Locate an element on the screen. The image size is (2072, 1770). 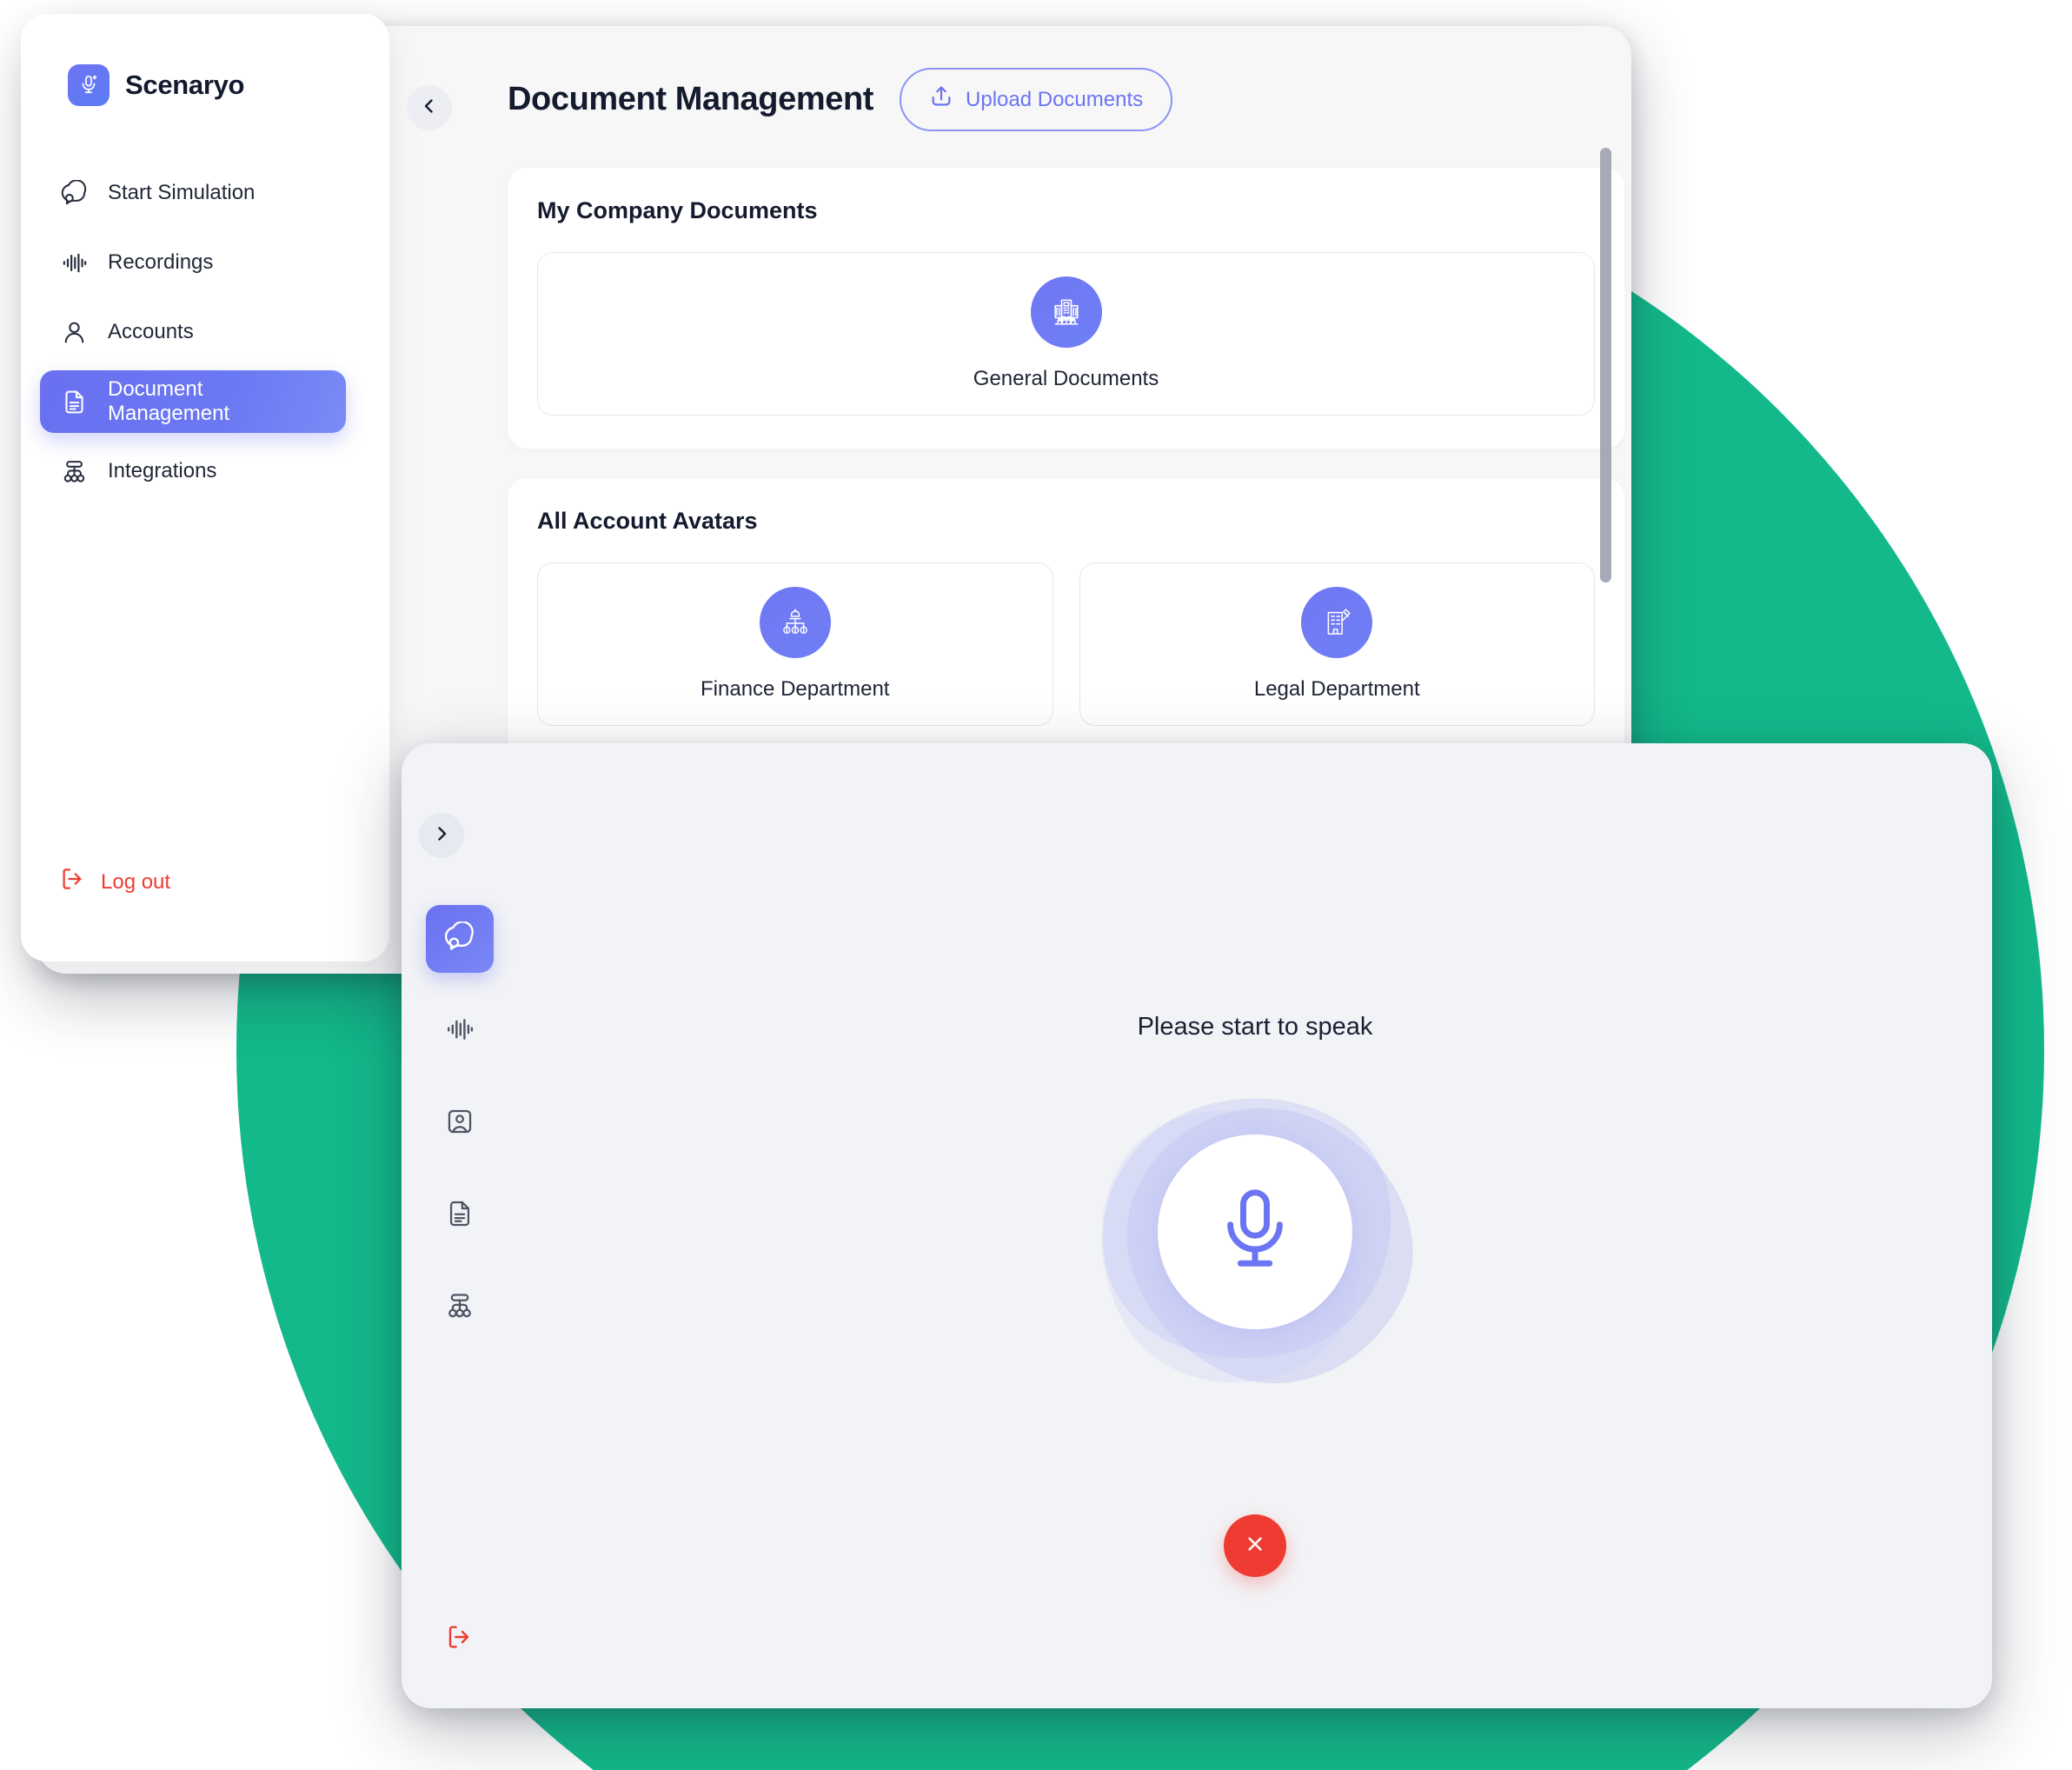
overlay-rail-item-recordings is located at coordinates (460, 1031).